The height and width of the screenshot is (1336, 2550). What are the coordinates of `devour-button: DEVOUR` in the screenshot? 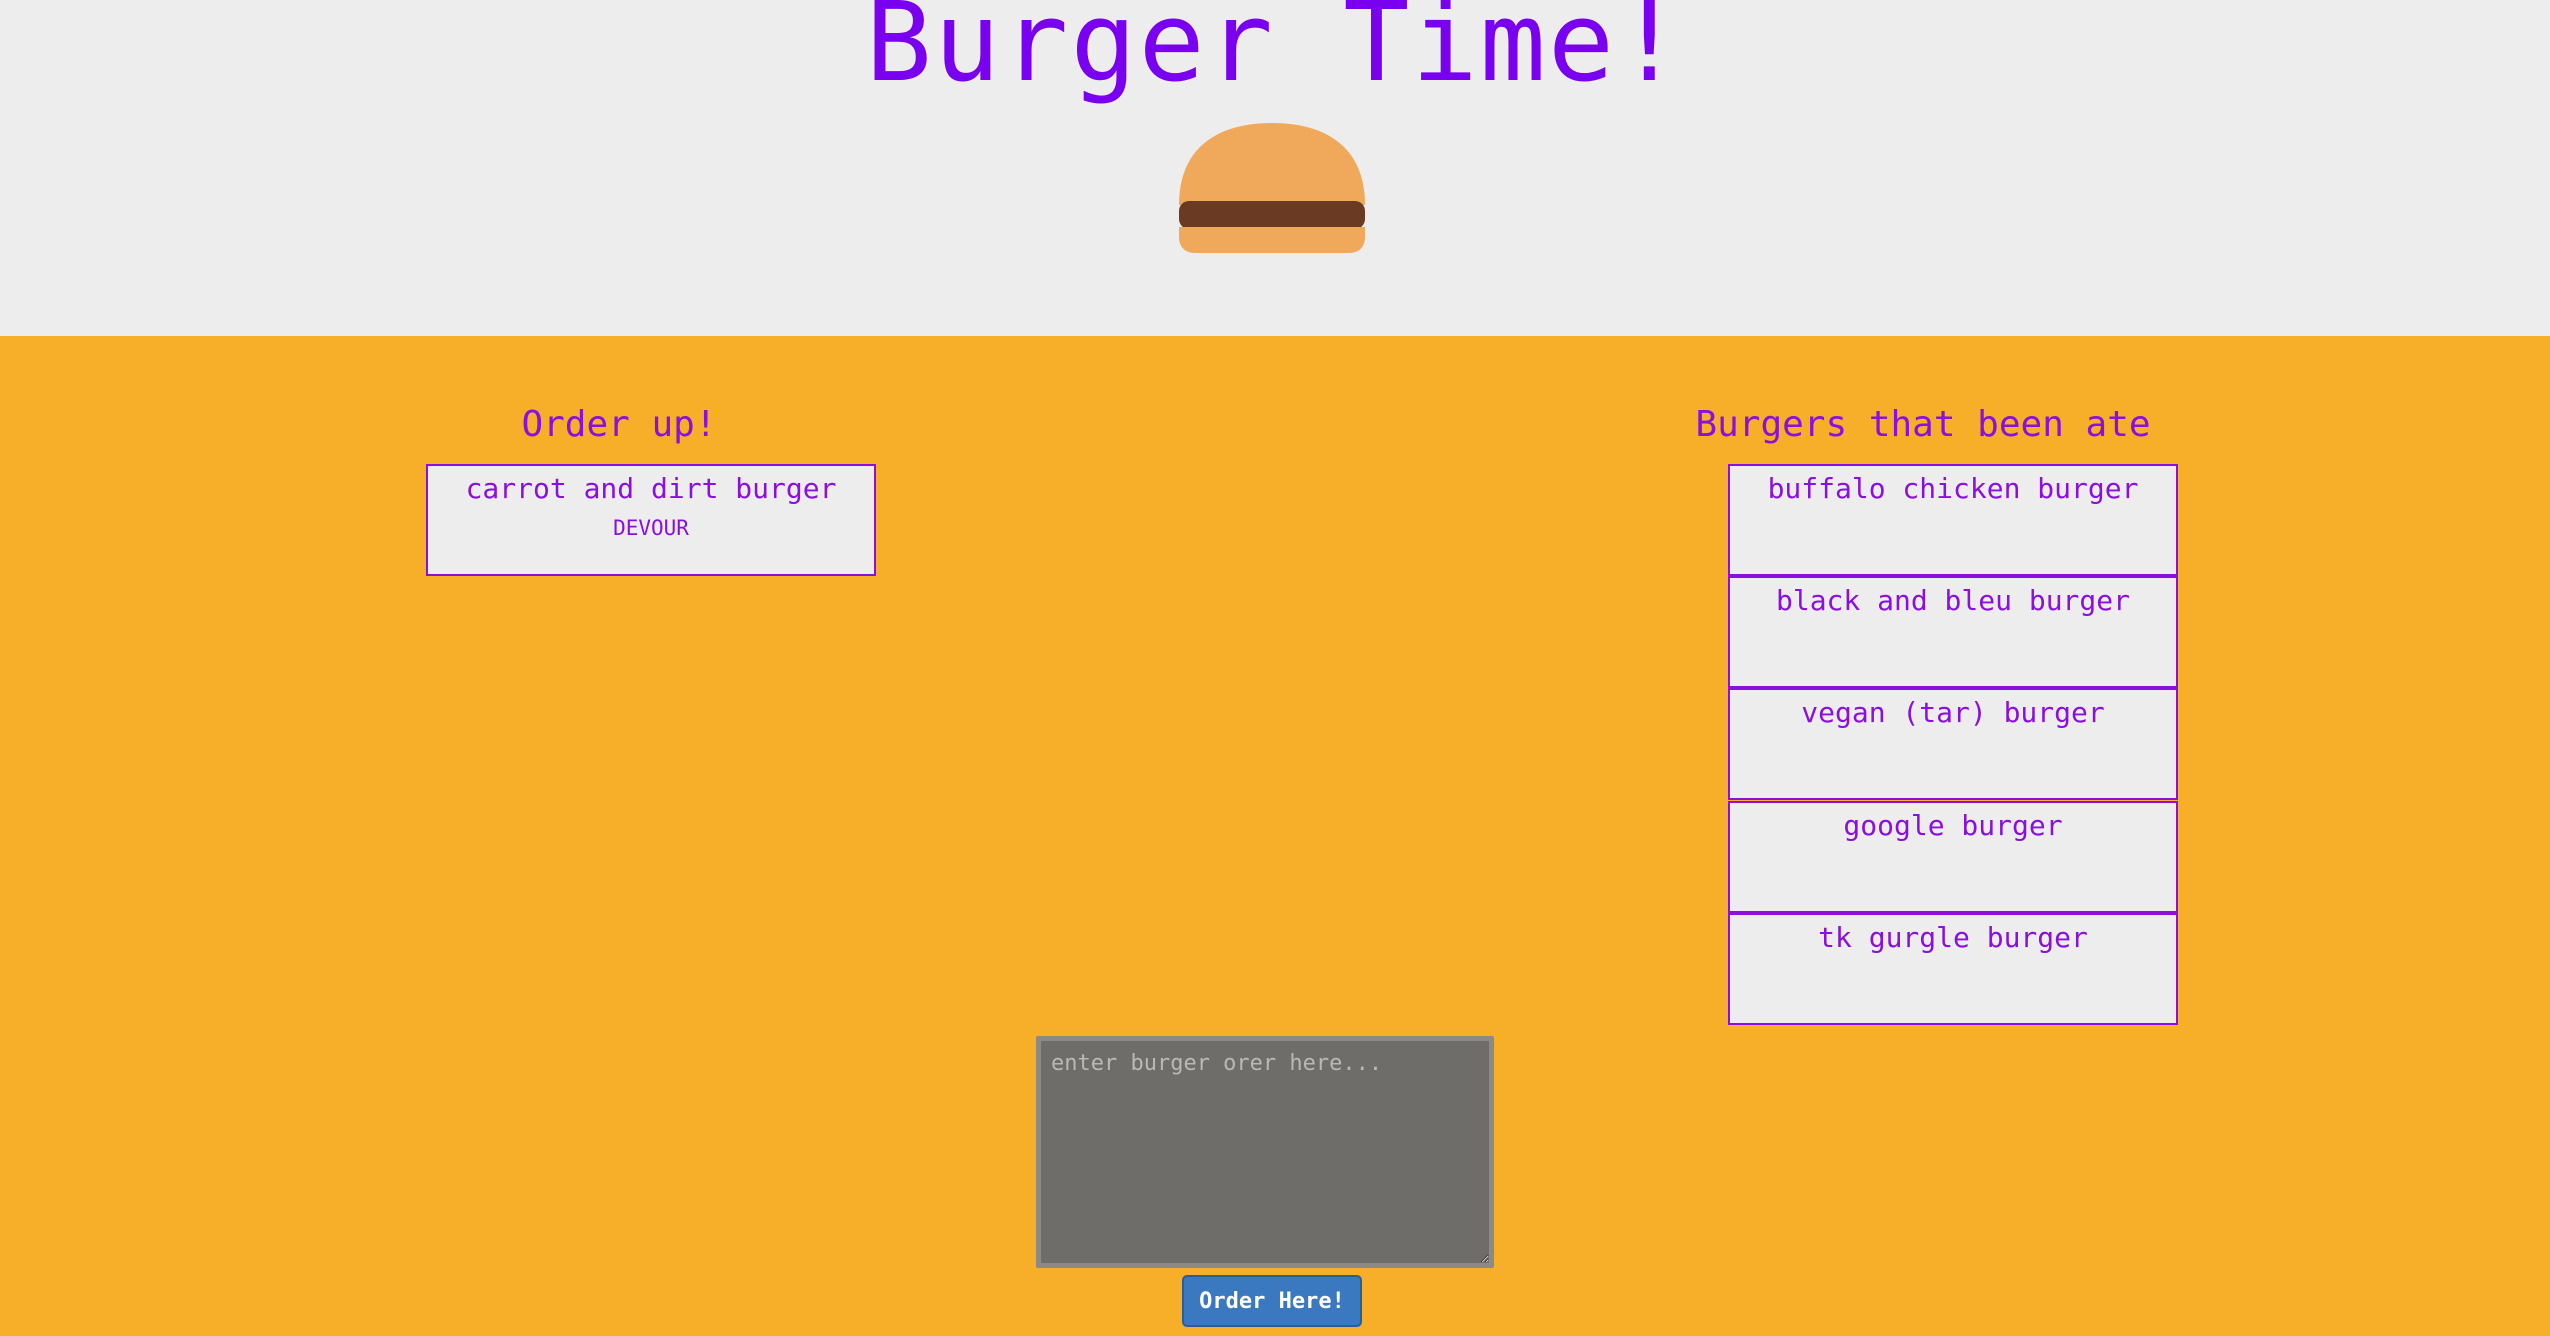 It's located at (651, 528).